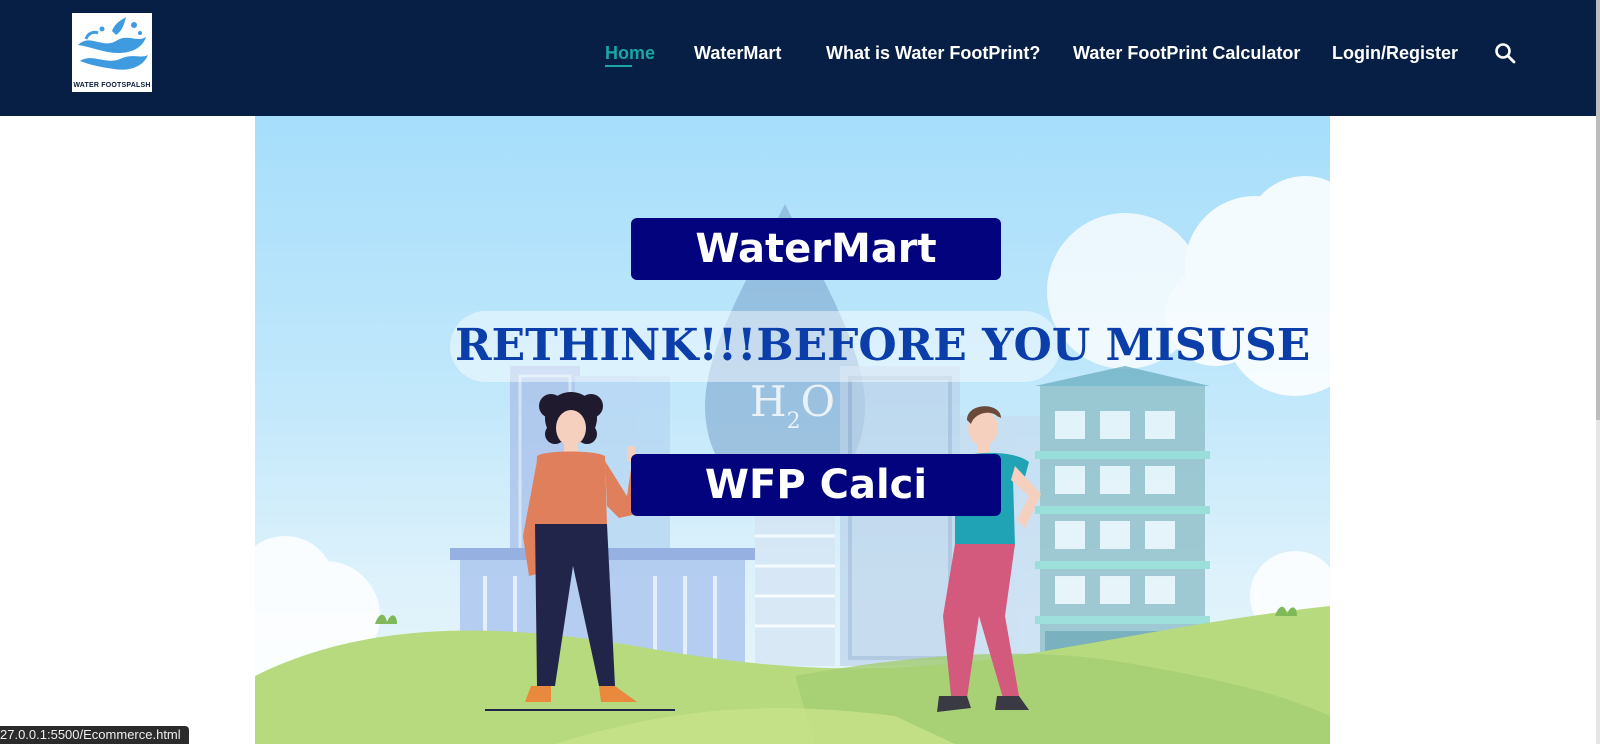 This screenshot has height=744, width=1600. I want to click on search-button, so click(1505, 53).